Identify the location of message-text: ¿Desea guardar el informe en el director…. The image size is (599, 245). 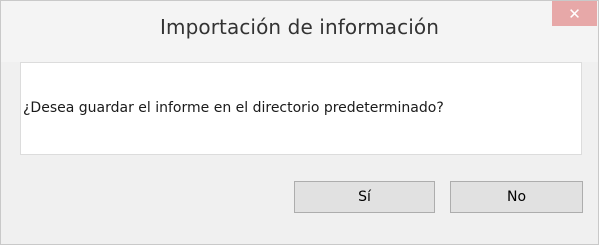
(233, 108).